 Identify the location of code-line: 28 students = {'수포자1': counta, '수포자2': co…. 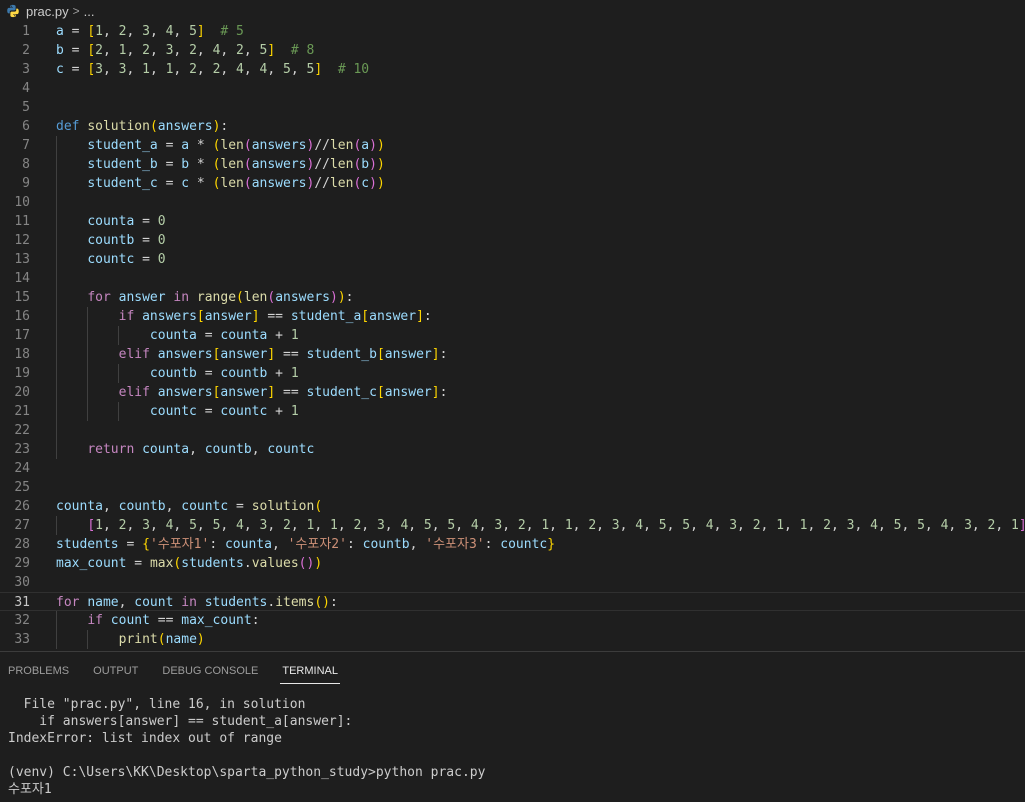
(512, 544).